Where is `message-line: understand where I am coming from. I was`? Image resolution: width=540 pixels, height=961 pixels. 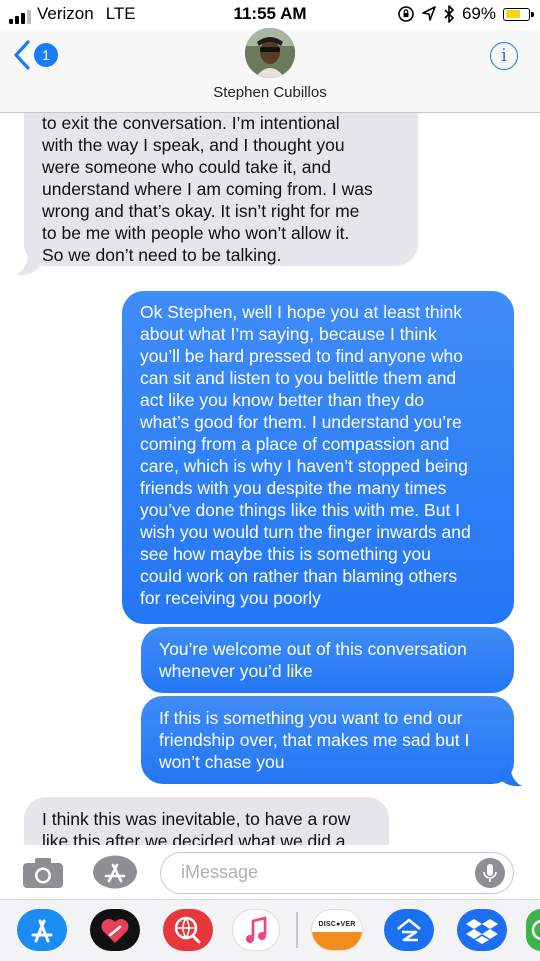
message-line: understand where I am coming from. I was is located at coordinates (207, 189).